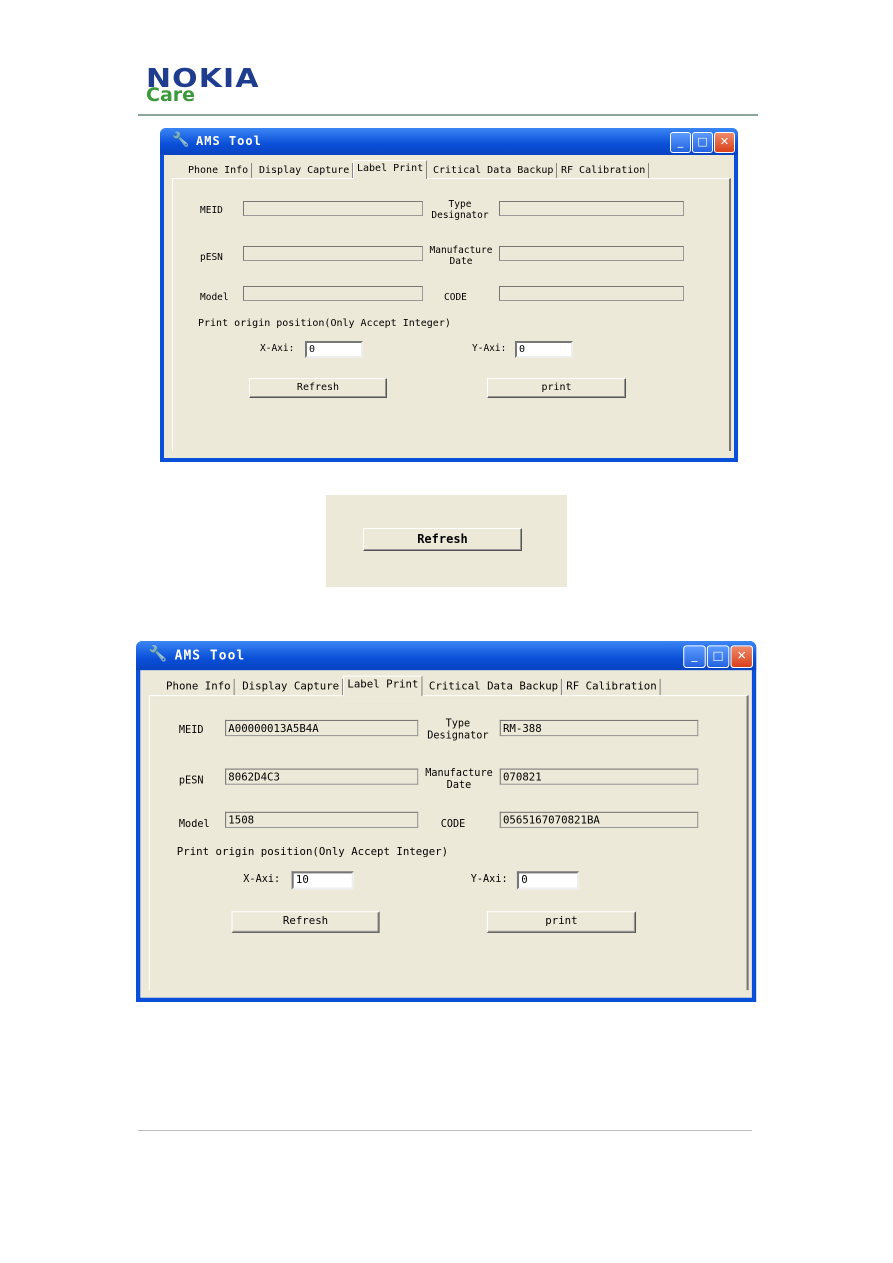 The height and width of the screenshot is (1263, 893). What do you see at coordinates (322, 728) in the screenshot?
I see `meid-field: A00000013A5B4A` at bounding box center [322, 728].